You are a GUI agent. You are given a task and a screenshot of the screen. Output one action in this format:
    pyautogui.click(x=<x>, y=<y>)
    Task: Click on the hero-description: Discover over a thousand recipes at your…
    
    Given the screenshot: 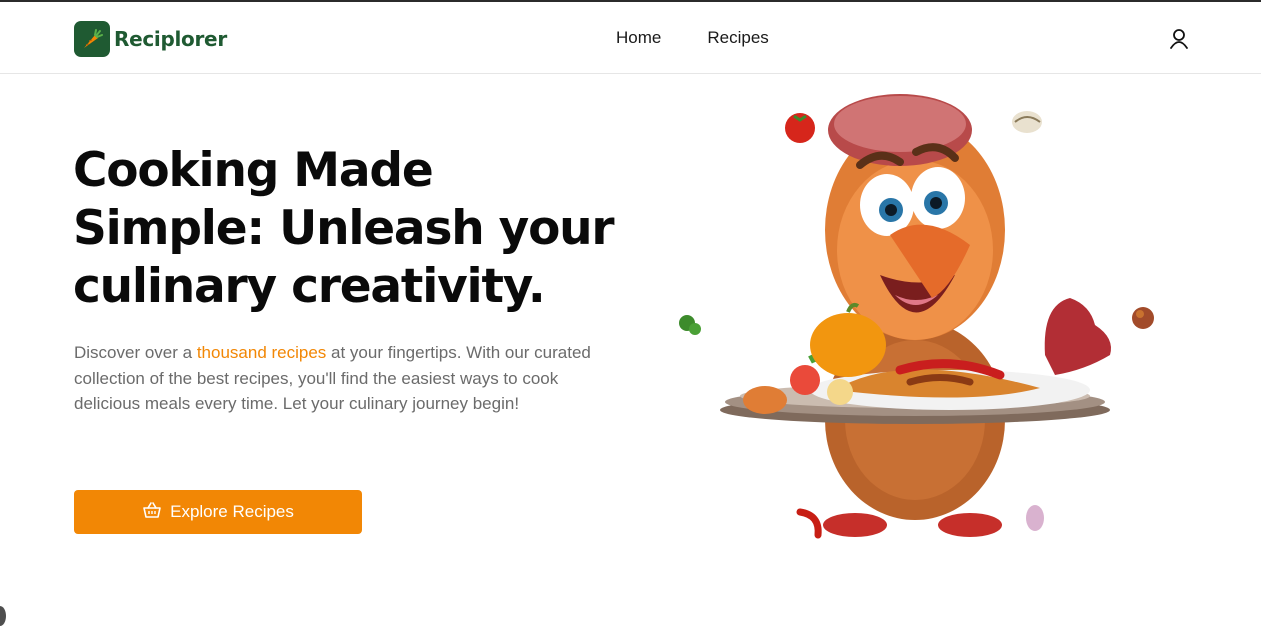 What is the action you would take?
    pyautogui.click(x=349, y=378)
    